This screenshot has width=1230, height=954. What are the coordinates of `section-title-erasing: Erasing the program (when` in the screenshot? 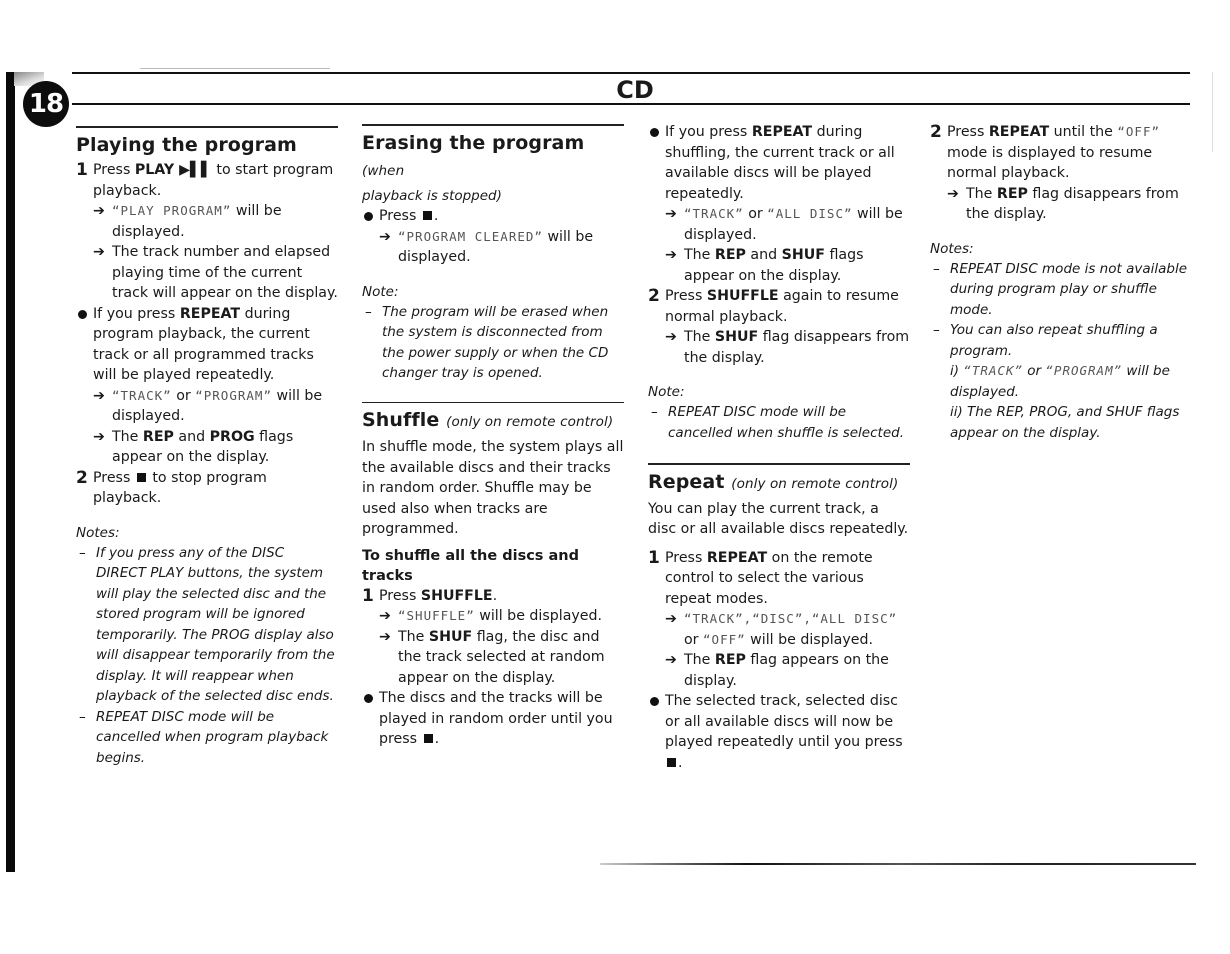 It's located at (473, 155).